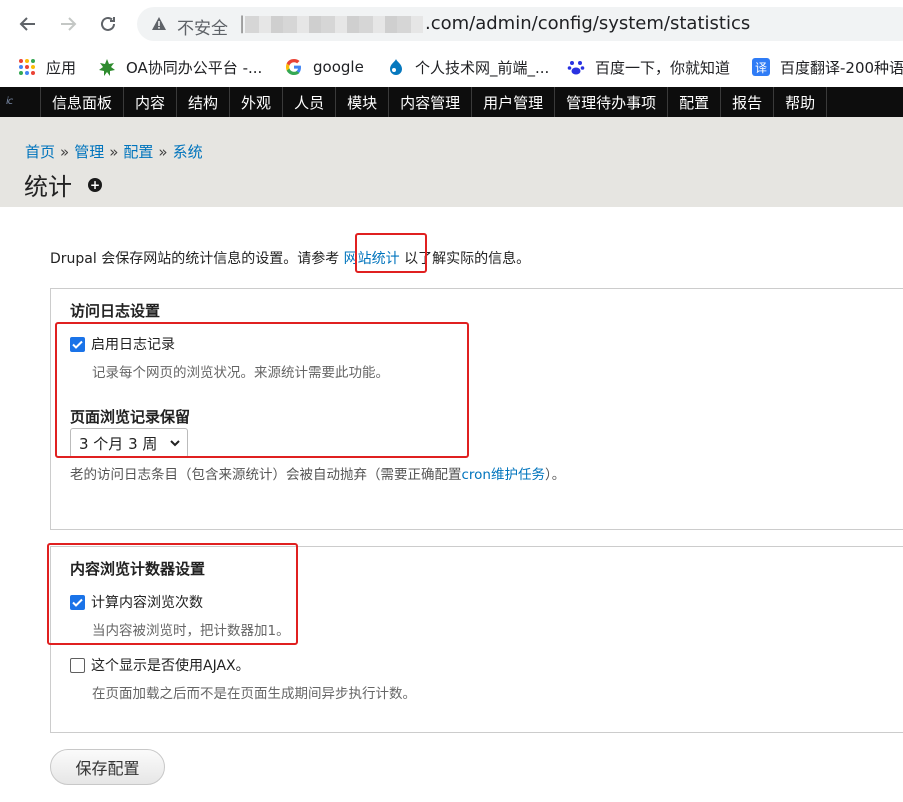 Image resolution: width=903 pixels, height=802 pixels. Describe the element at coordinates (202, 29) in the screenshot. I see `insecure-label: 不安全` at that location.